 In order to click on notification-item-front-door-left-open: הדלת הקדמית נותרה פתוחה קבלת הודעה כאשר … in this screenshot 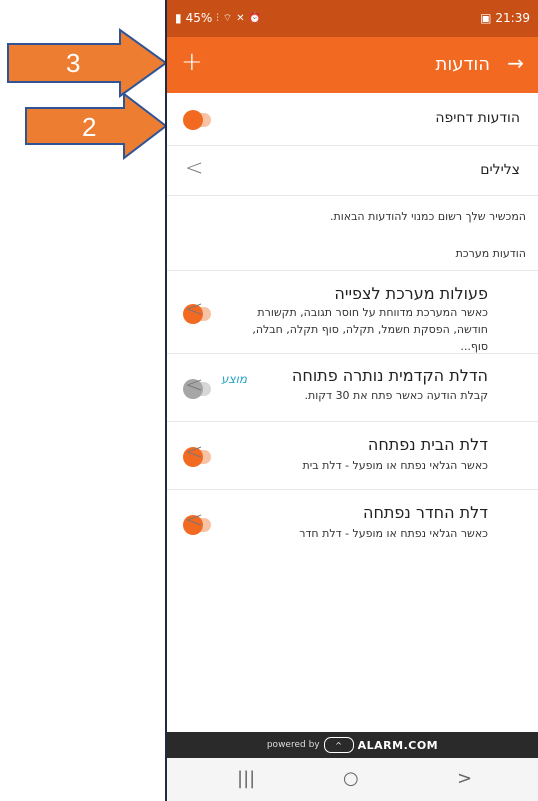, I will do `click(352, 388)`.